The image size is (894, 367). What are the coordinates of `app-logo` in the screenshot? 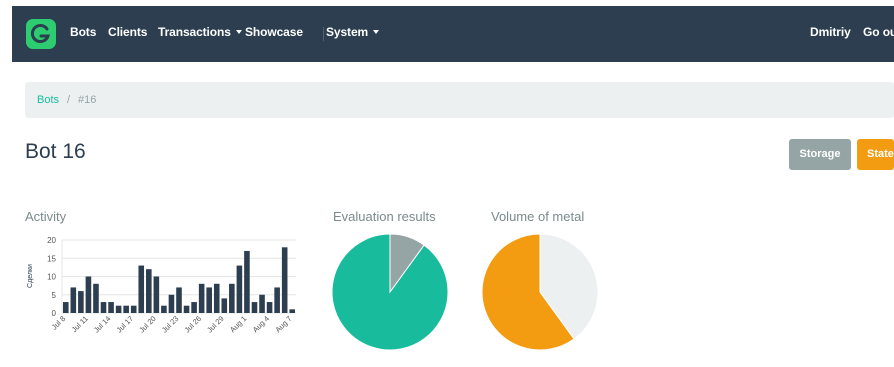 It's located at (41, 34).